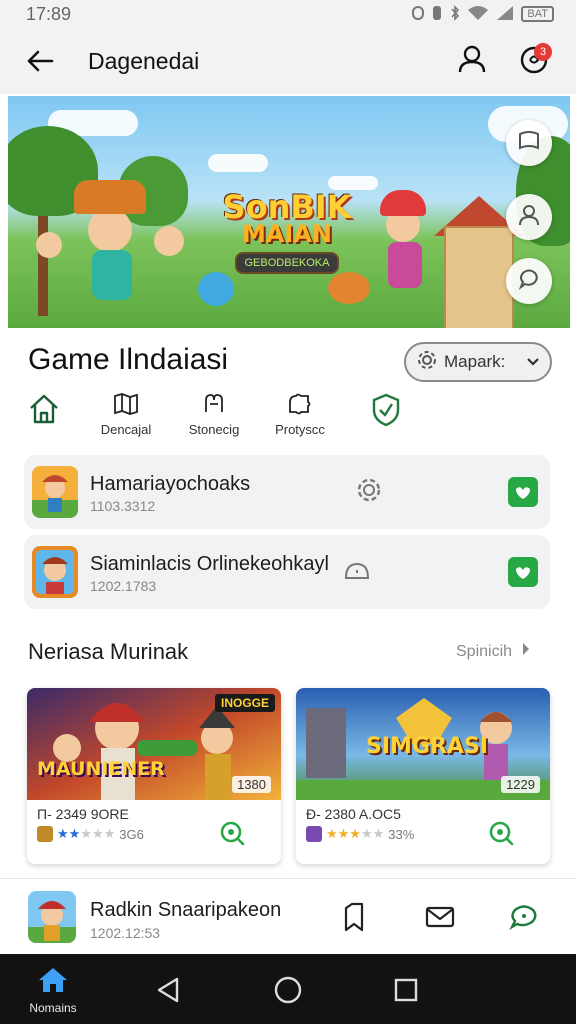  What do you see at coordinates (186, 910) in the screenshot?
I see `list-item-title: Radkin Snaaripakeon` at bounding box center [186, 910].